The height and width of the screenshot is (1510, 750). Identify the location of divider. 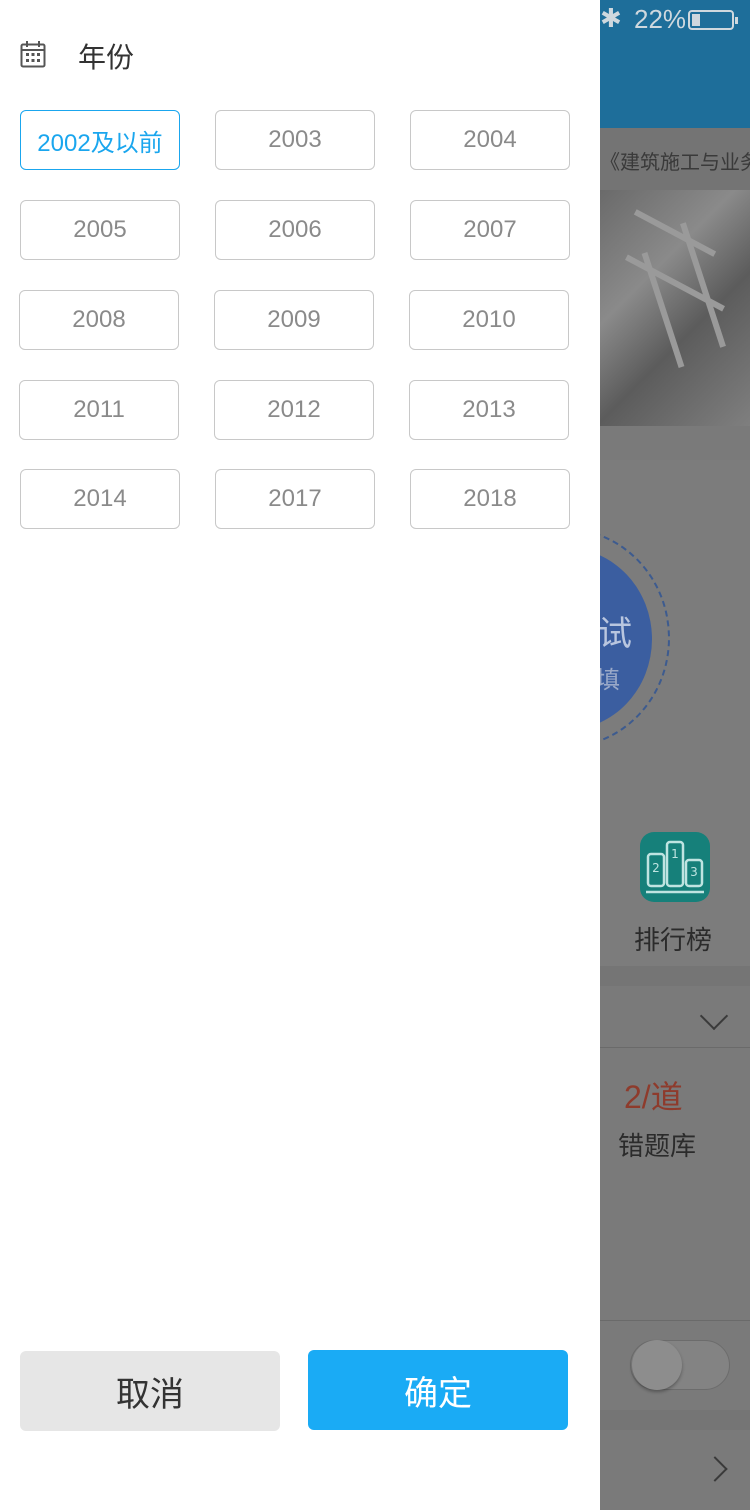
(675, 1320).